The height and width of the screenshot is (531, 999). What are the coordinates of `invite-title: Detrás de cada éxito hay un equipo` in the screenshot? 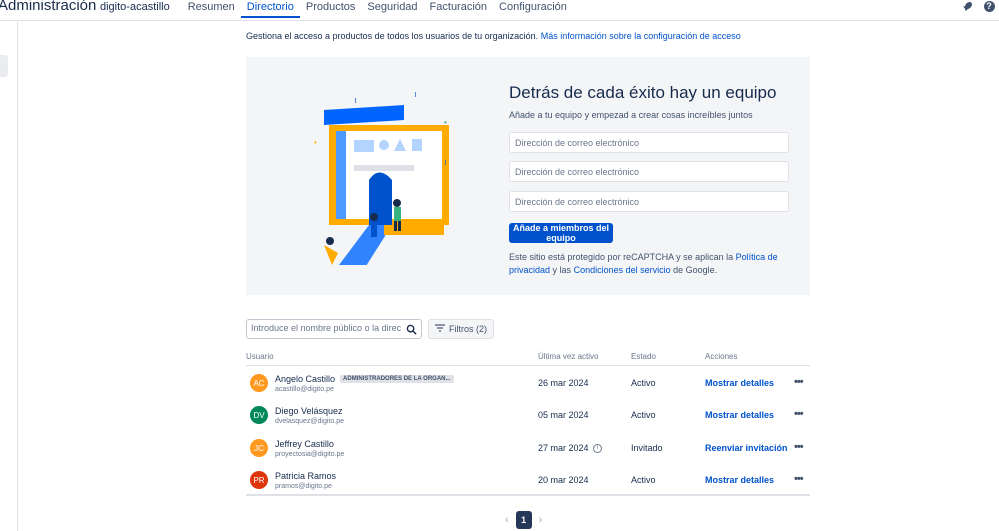 It's located at (643, 92).